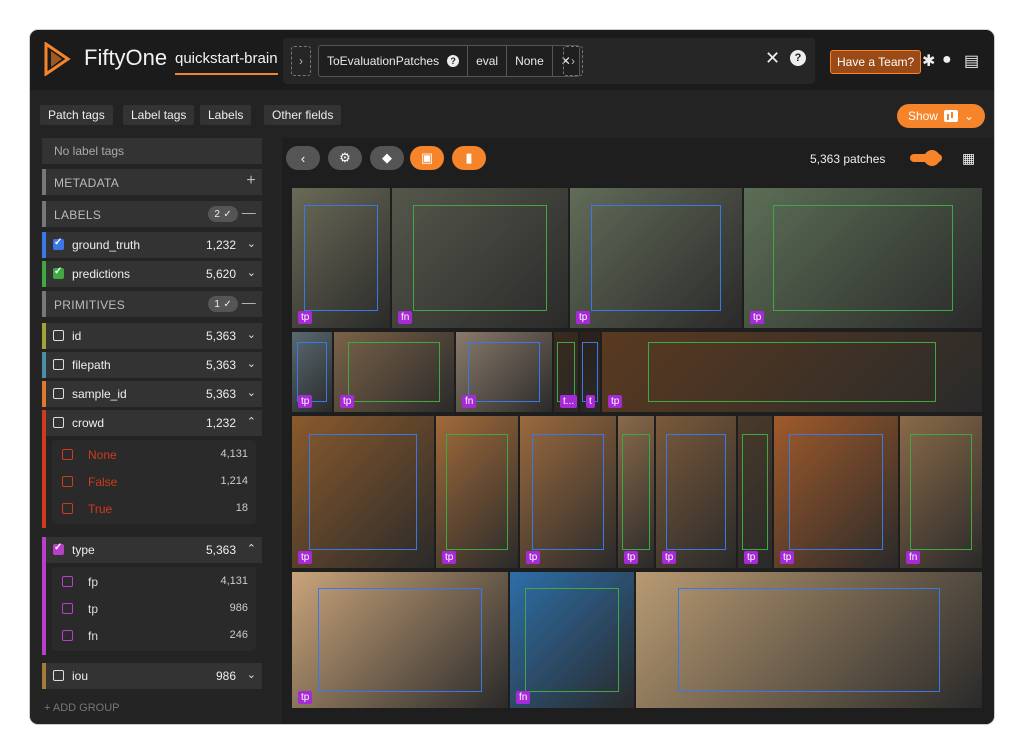 This screenshot has height=754, width=1024. Describe the element at coordinates (152, 676) in the screenshot. I see `field-iou: iou 986 ⌄` at that location.